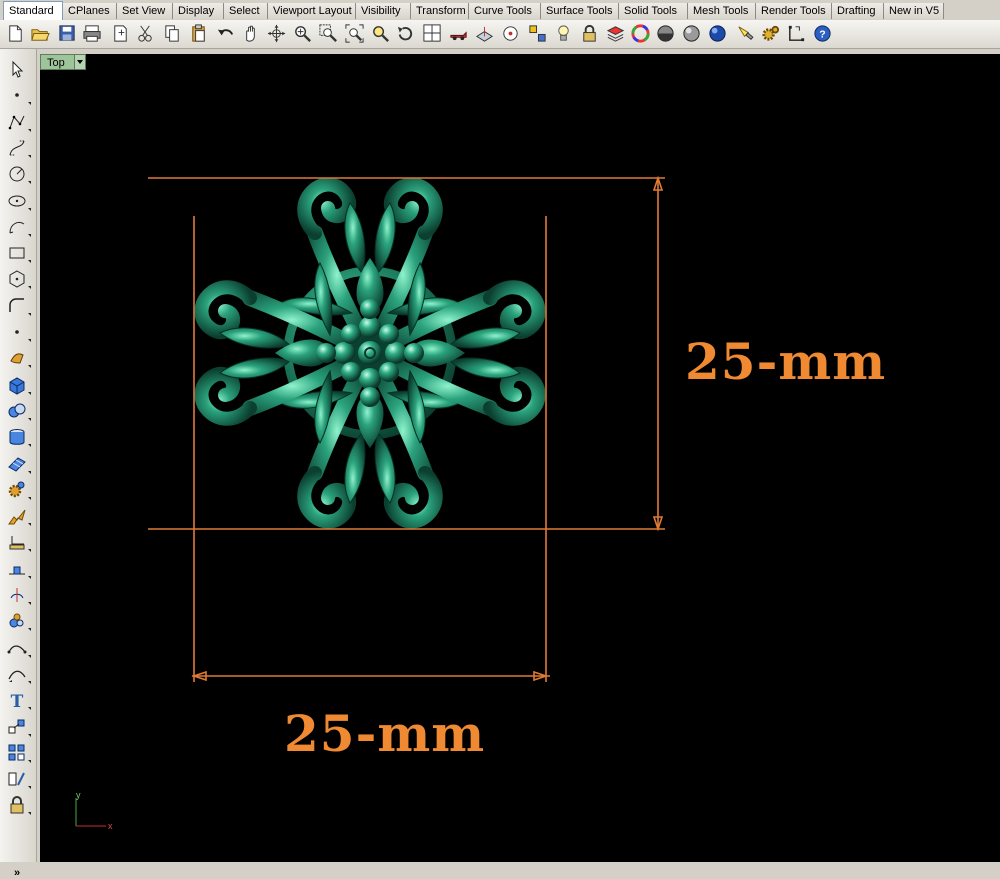  Describe the element at coordinates (385, 733) in the screenshot. I see `width-dimension-label: 25-mm` at that location.